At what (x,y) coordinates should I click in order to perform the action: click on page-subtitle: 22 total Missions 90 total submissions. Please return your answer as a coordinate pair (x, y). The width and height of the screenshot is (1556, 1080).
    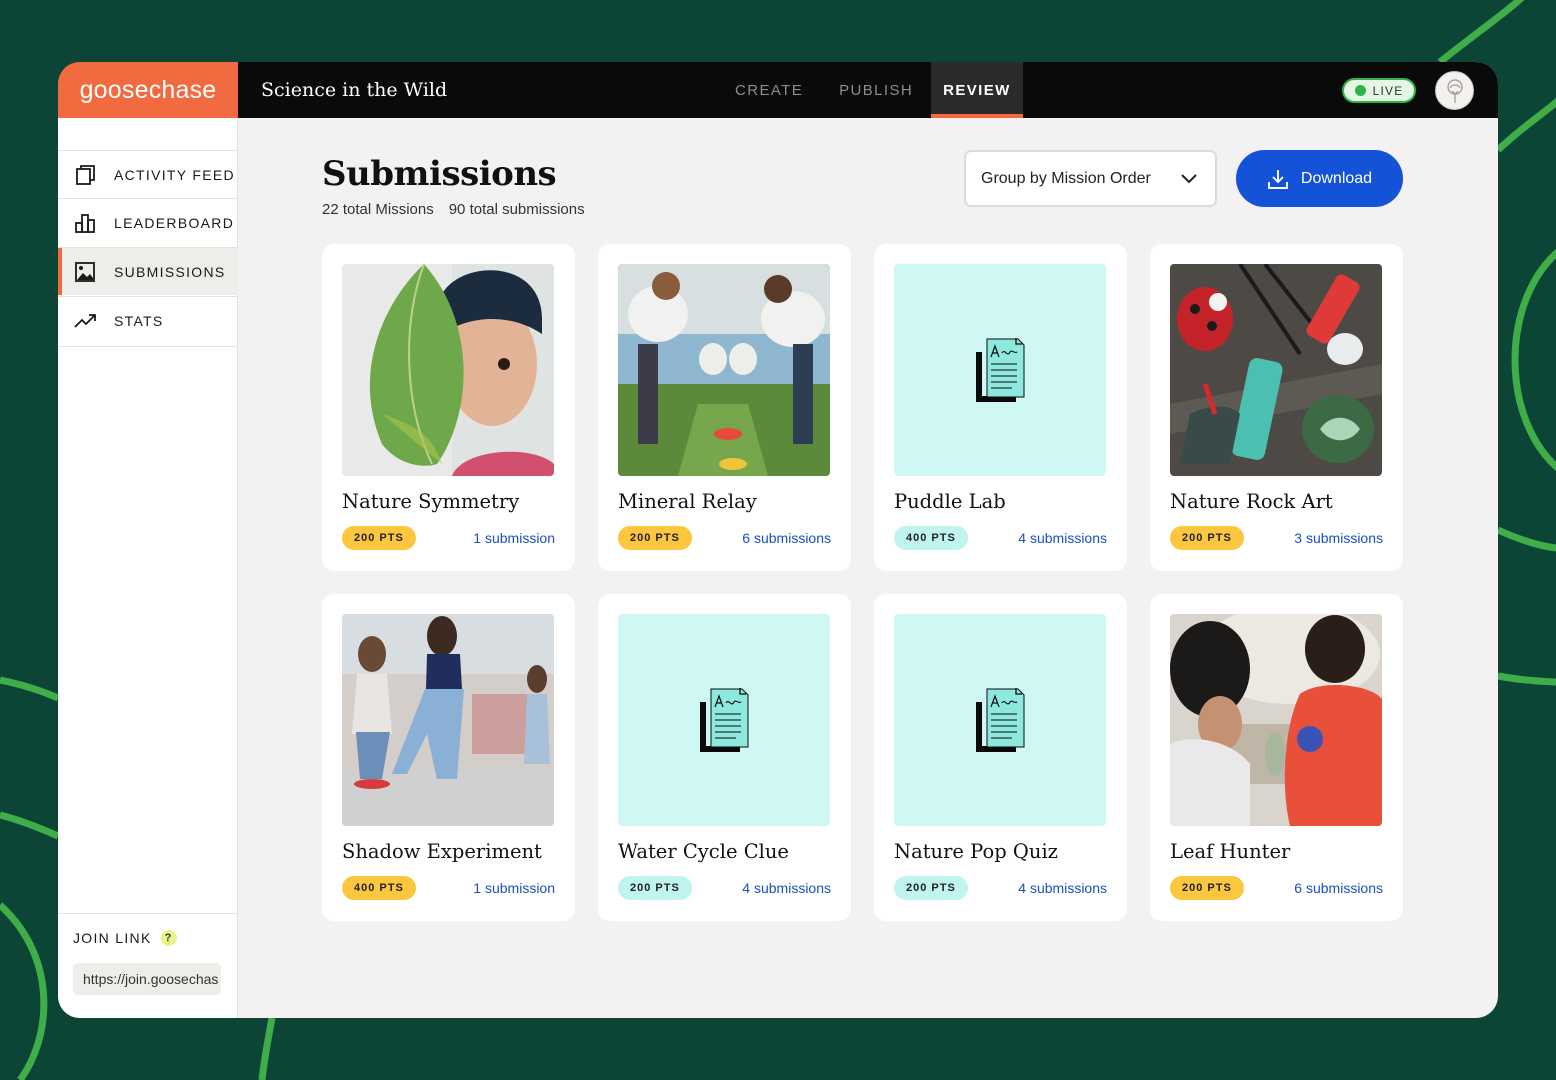
    Looking at the image, I should click on (453, 209).